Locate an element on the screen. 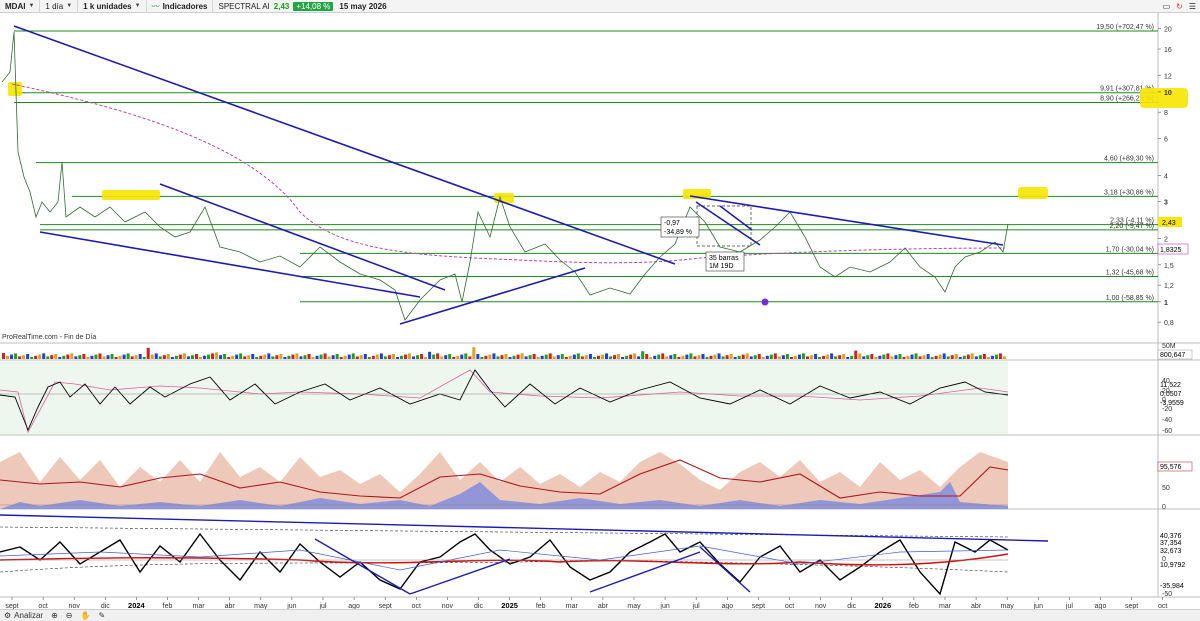 The image size is (1200, 621). osc3-value-c: 32,673 is located at coordinates (1171, 551).